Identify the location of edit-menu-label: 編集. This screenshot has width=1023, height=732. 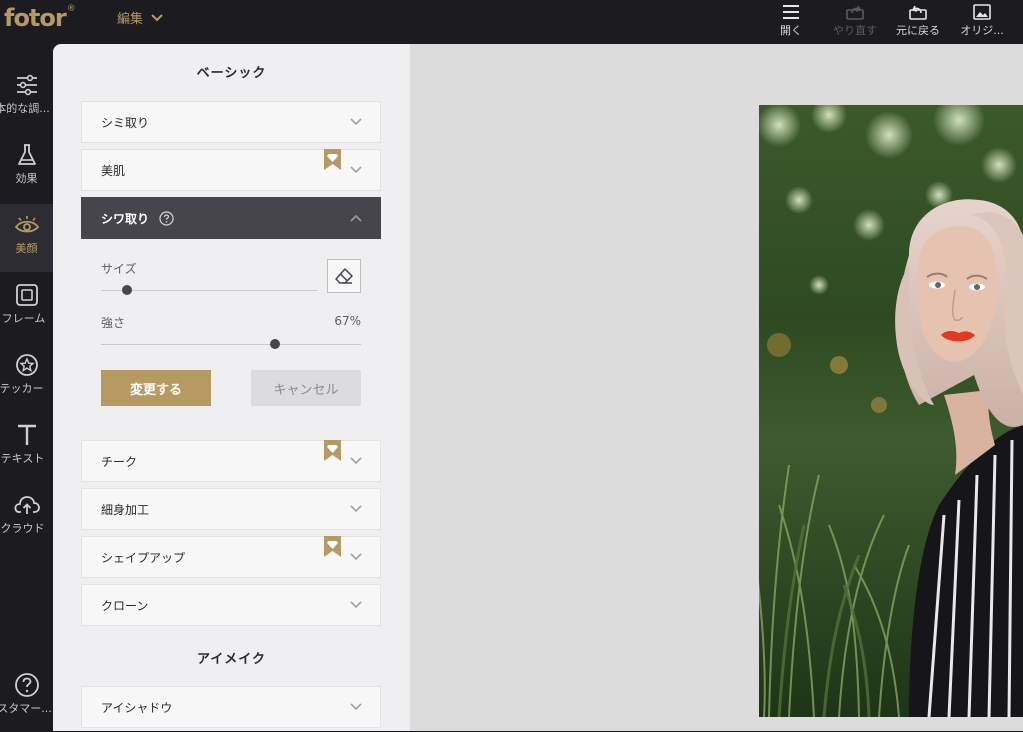
(130, 19).